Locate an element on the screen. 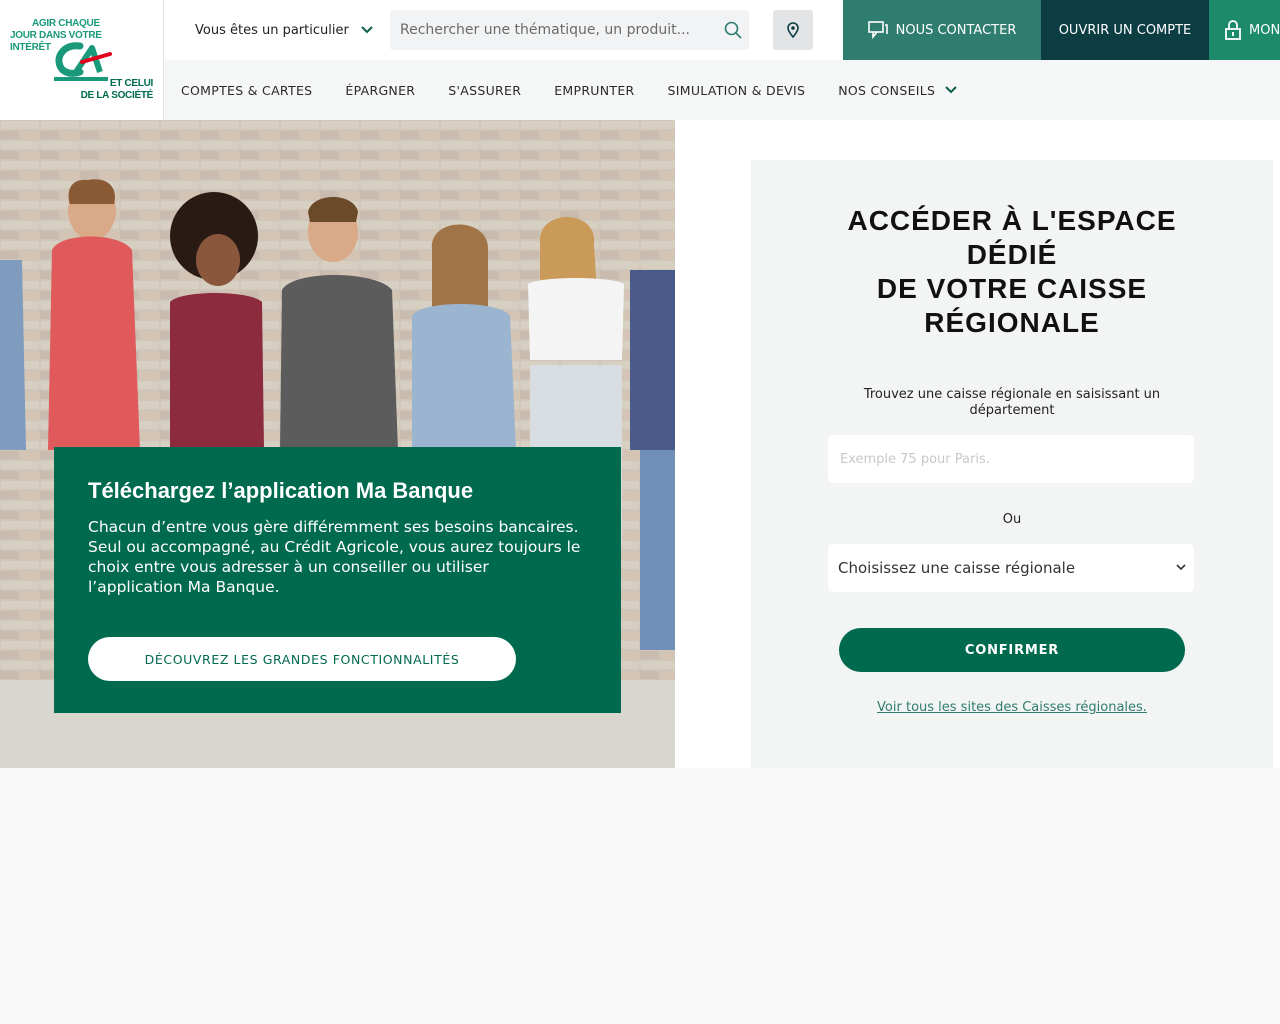 This screenshot has height=1024, width=1280. nav-item-comptes-cartes: COMPTES & CARTES is located at coordinates (246, 90).